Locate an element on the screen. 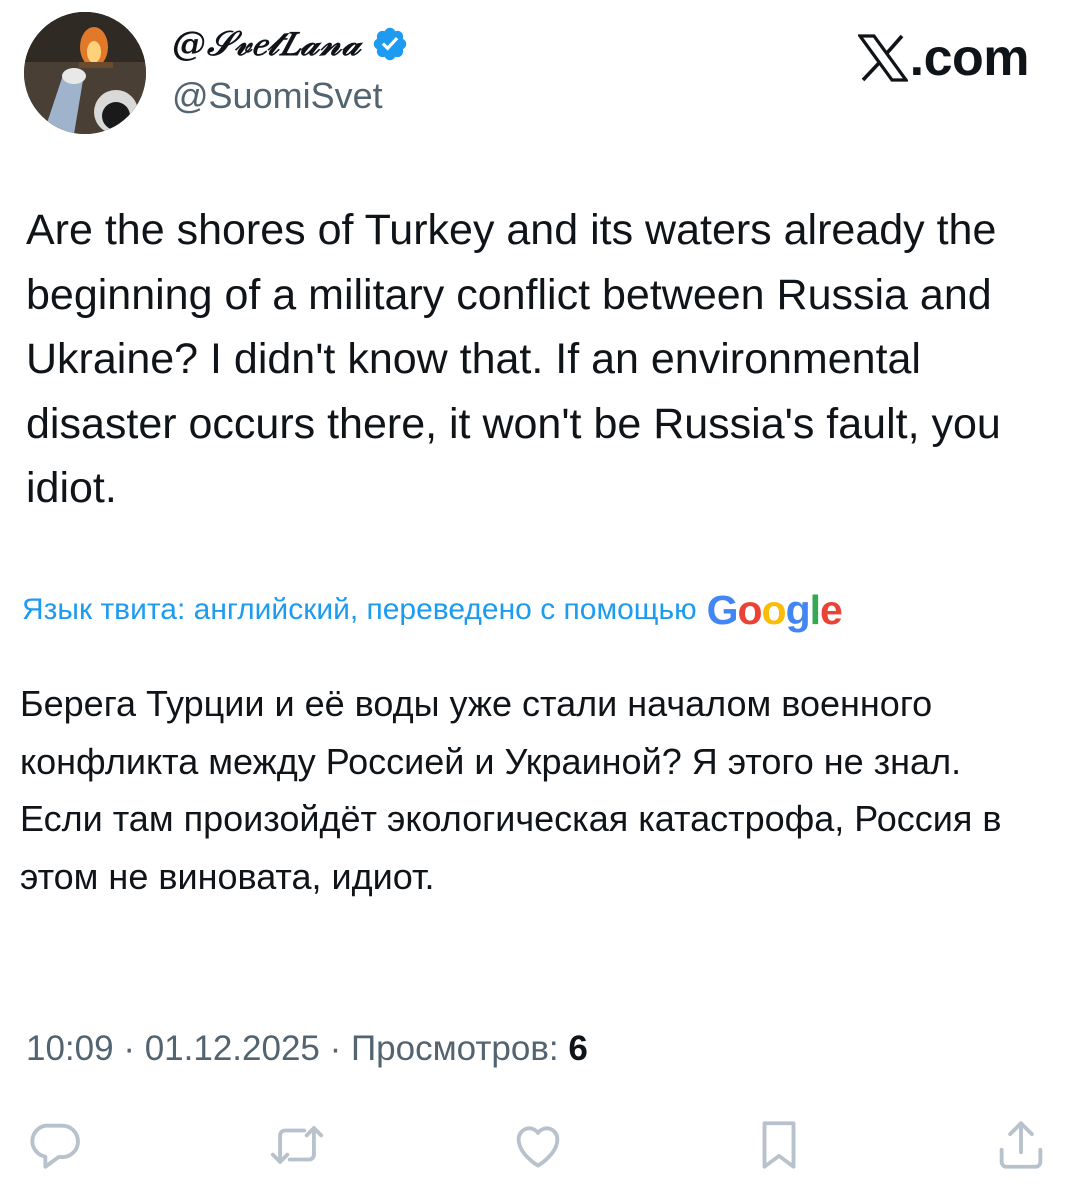 The image size is (1075, 1200). share-icon is located at coordinates (1021, 1145).